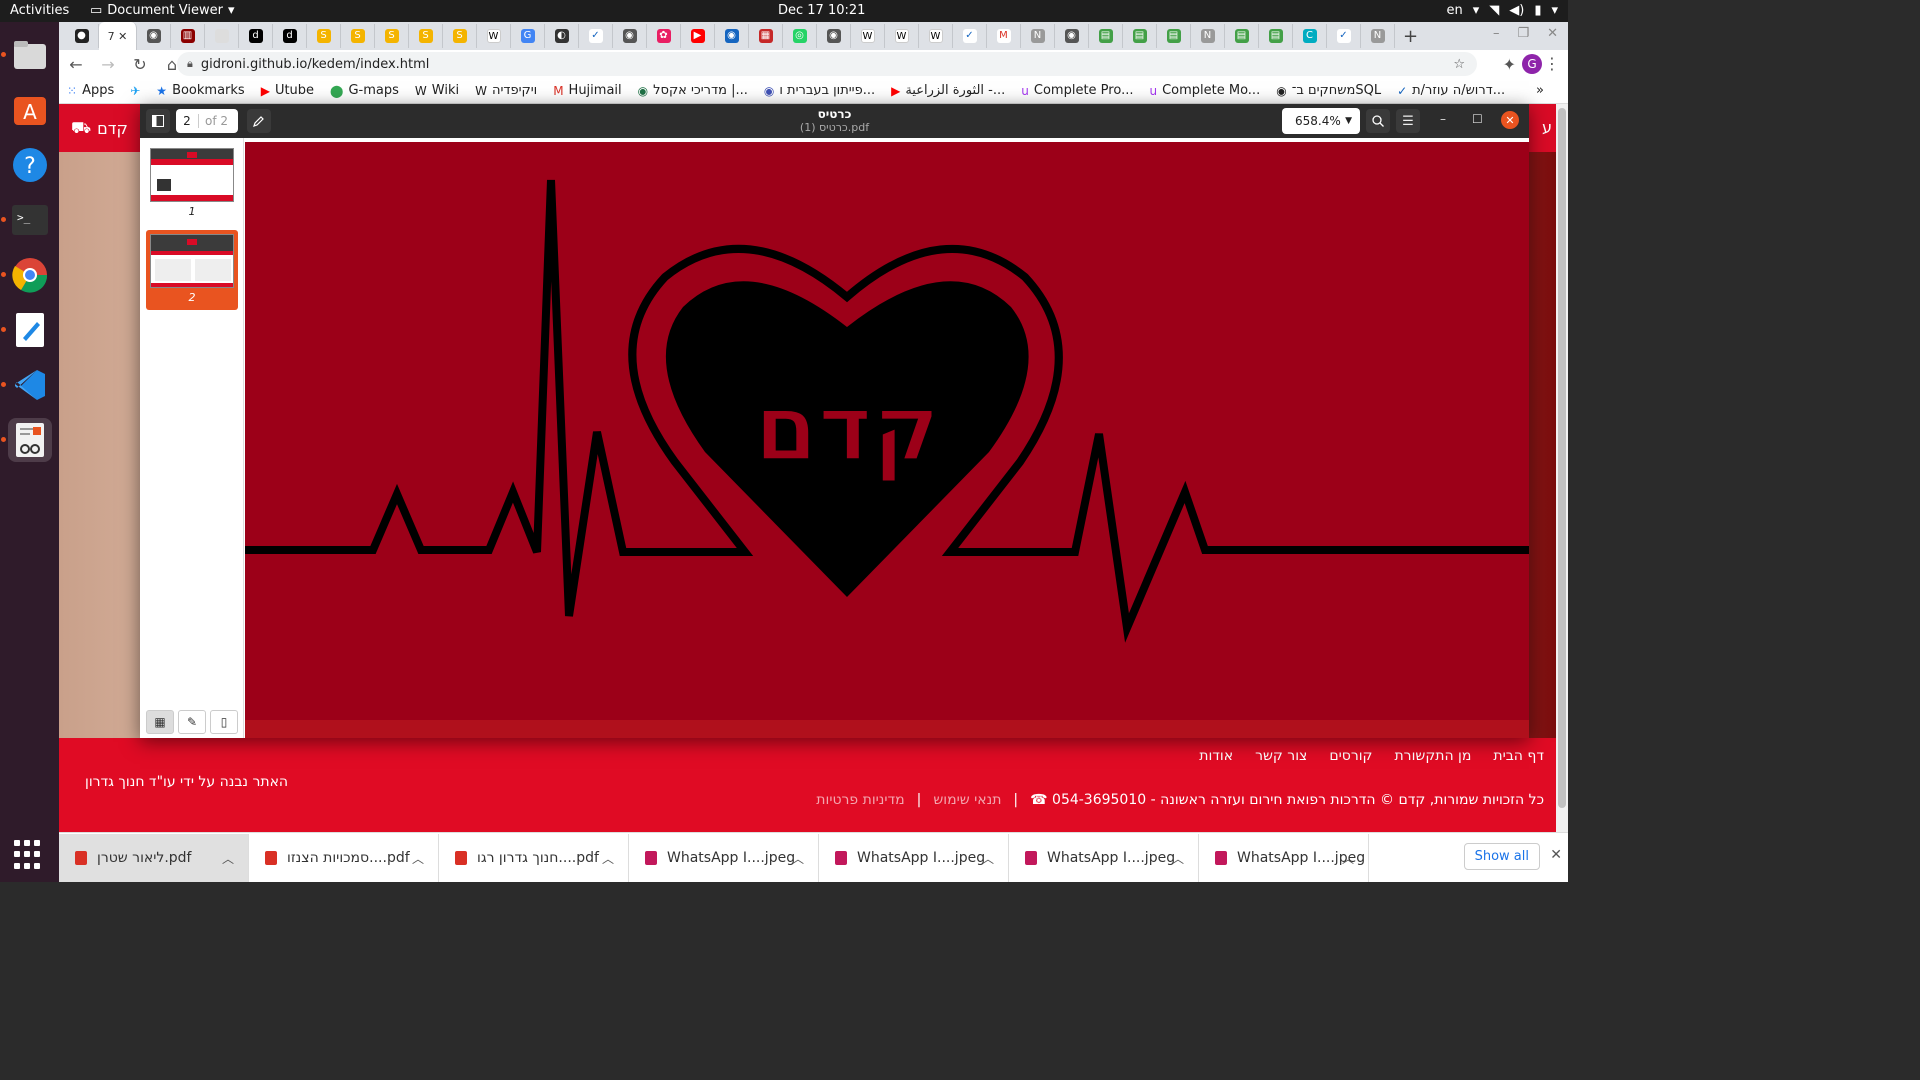 The width and height of the screenshot is (1920, 1080). Describe the element at coordinates (967, 800) in the screenshot. I see `footer-terms-link: תנאי שימוש` at that location.